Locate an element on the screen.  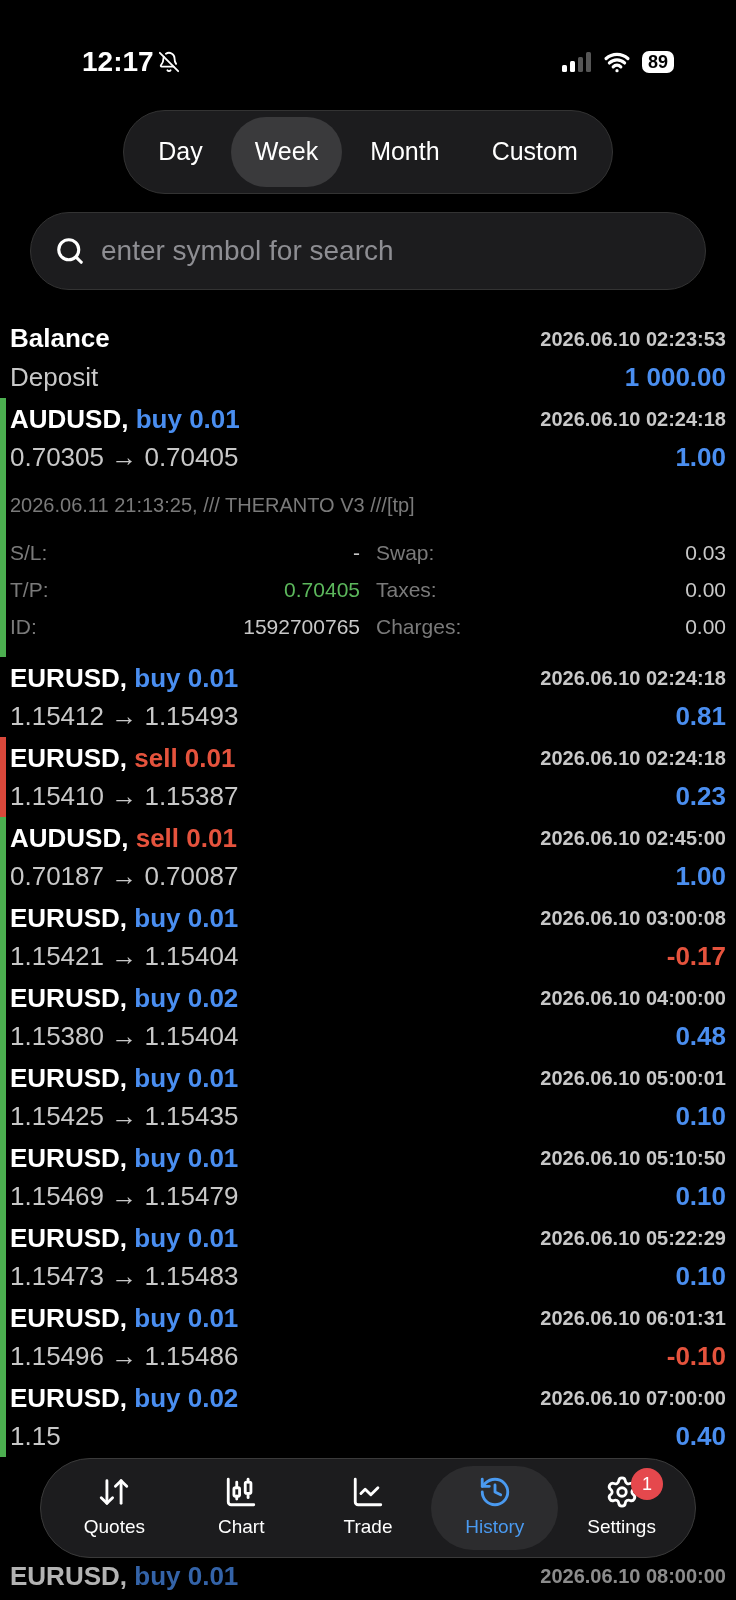
deal-time: 2026.06.10 05:22:29 is located at coordinates (633, 1238).